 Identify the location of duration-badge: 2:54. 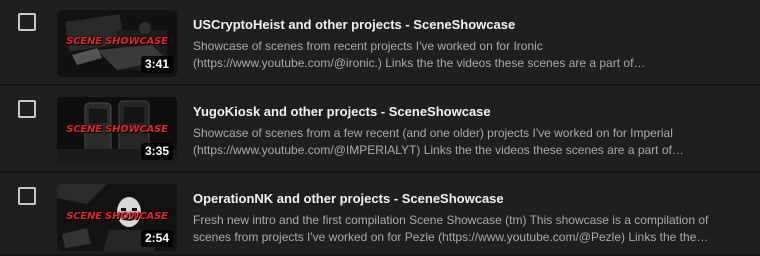
(156, 238).